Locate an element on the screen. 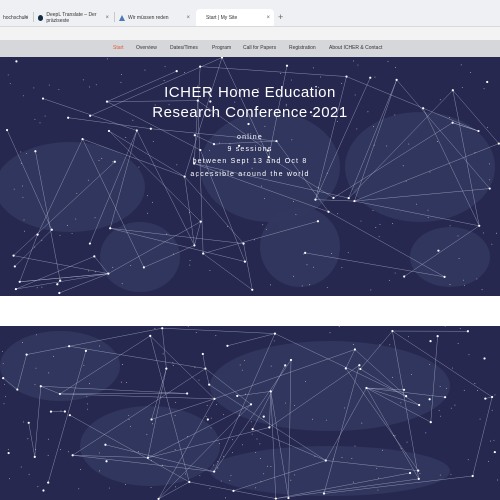 Image resolution: width=500 pixels, height=500 pixels. browser-tab-2: DeepL Translate – Der präziseste × is located at coordinates (74, 17).